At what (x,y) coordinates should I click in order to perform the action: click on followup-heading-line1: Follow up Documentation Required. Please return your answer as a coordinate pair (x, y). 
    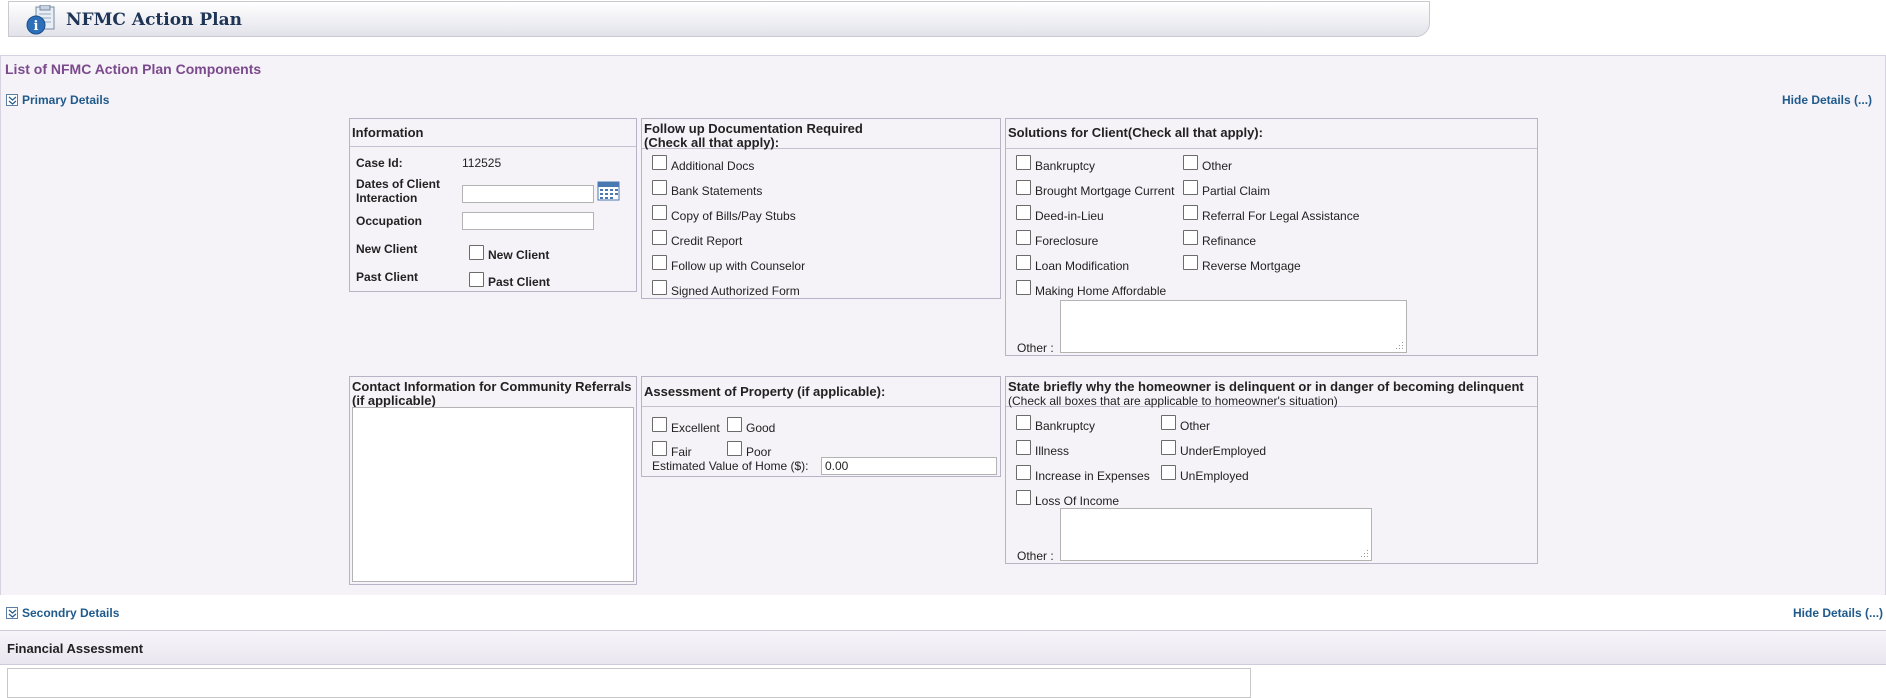
    Looking at the image, I should click on (753, 128).